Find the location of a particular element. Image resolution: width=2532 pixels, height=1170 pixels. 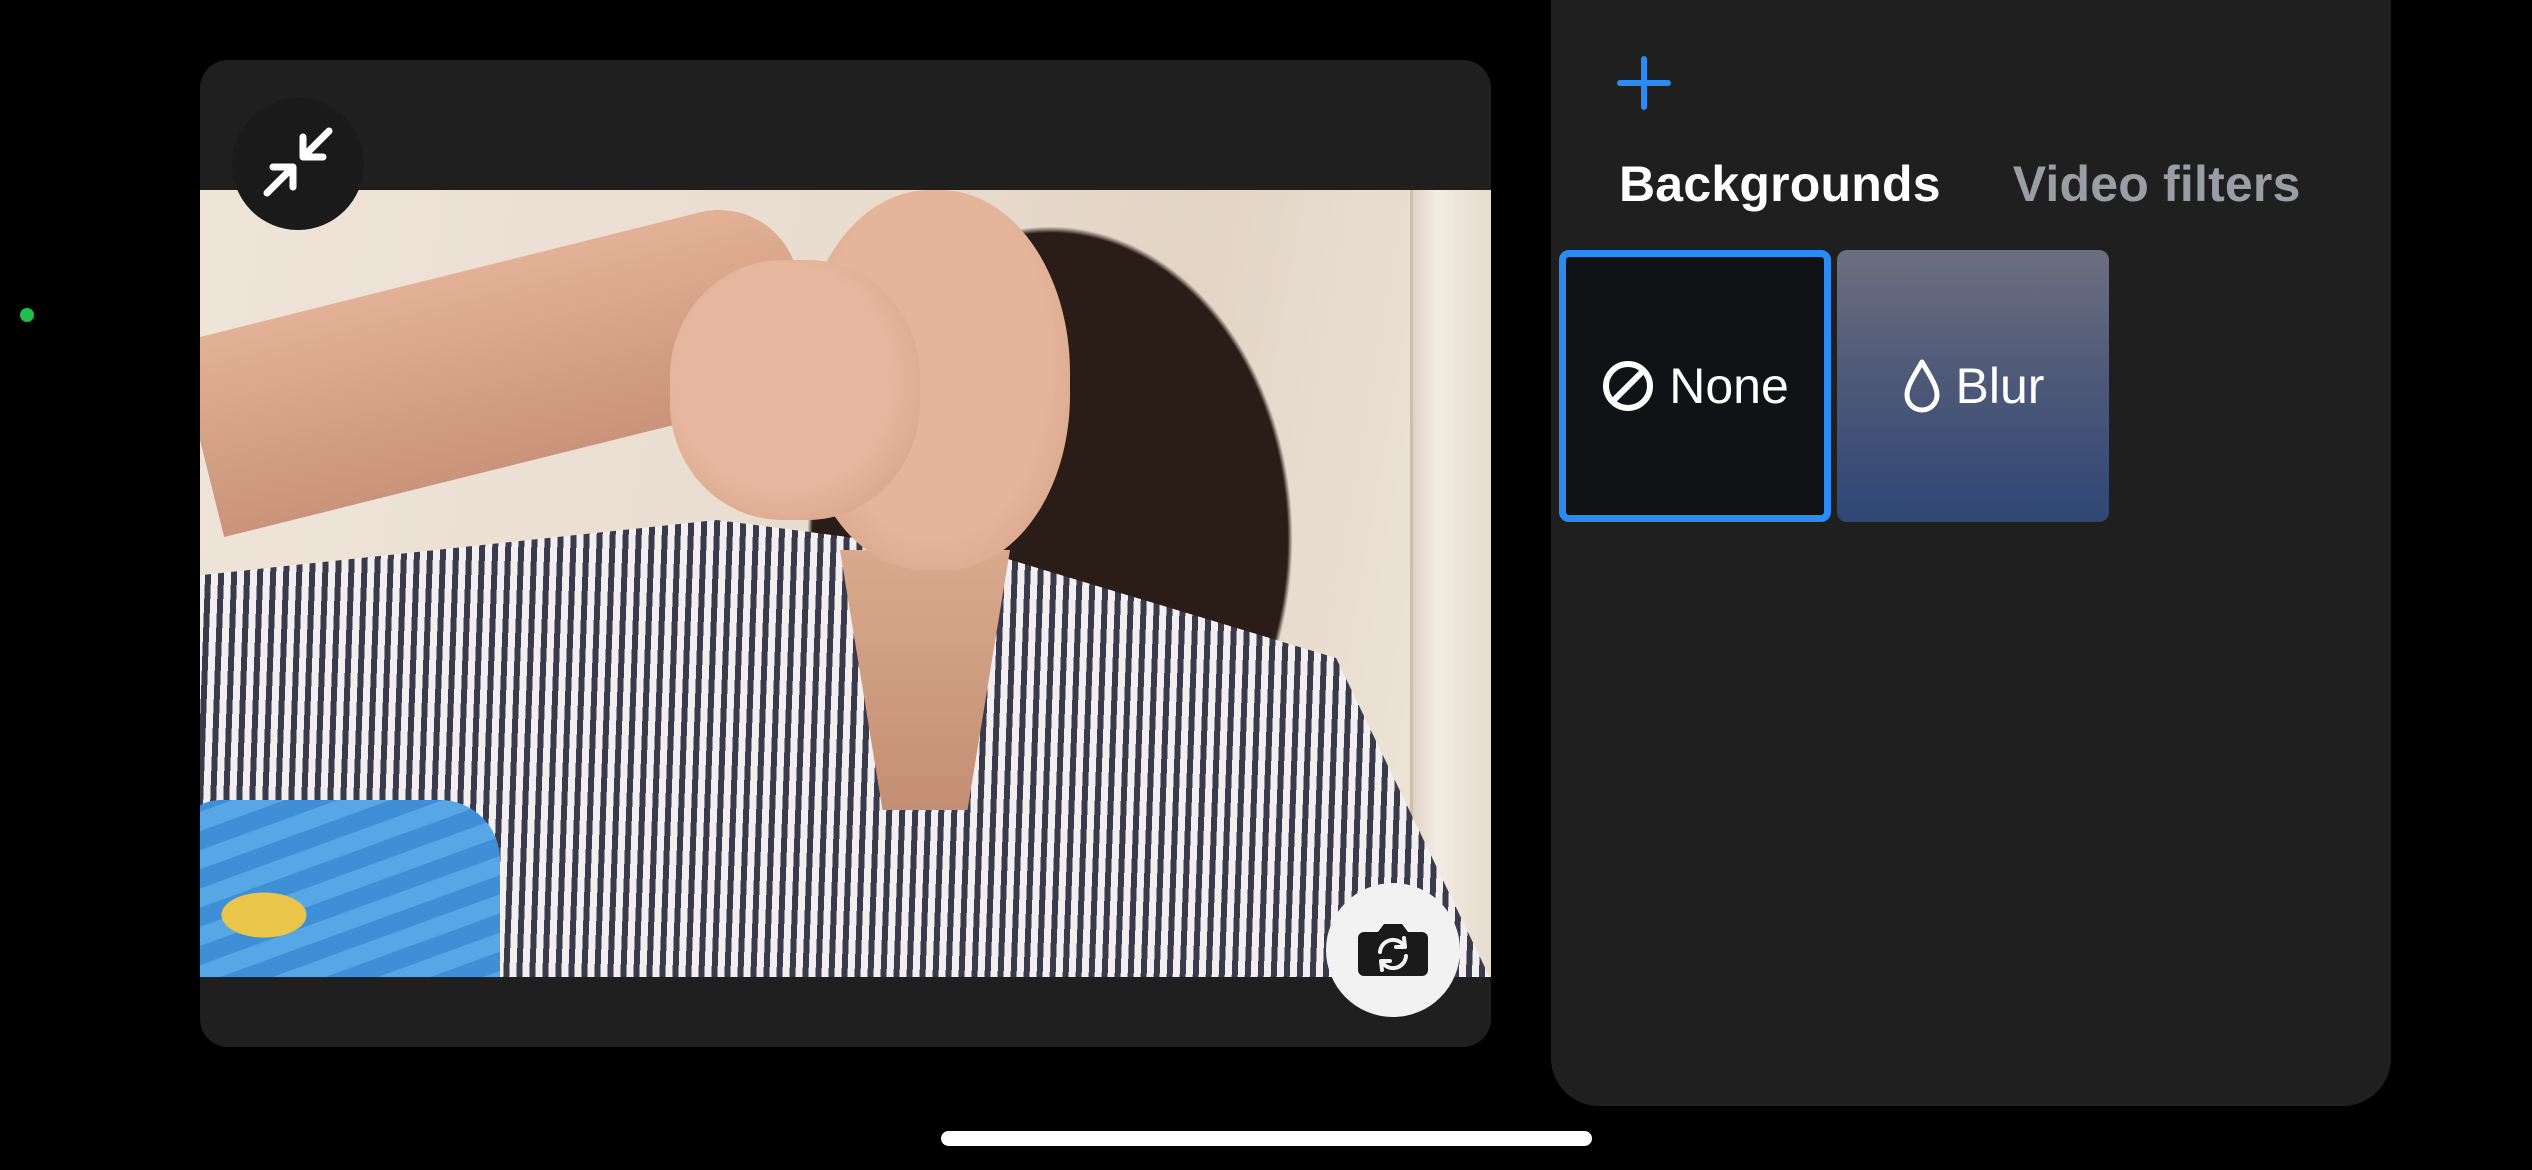

droplet-icon is located at coordinates (1922, 386).